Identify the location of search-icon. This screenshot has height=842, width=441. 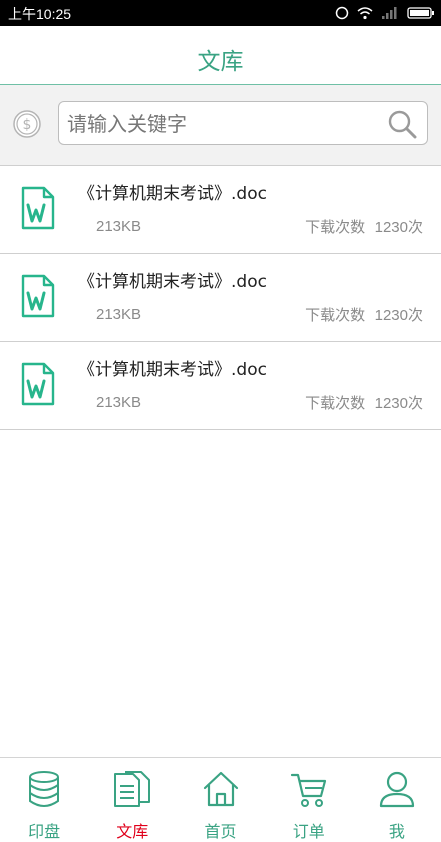
(402, 124).